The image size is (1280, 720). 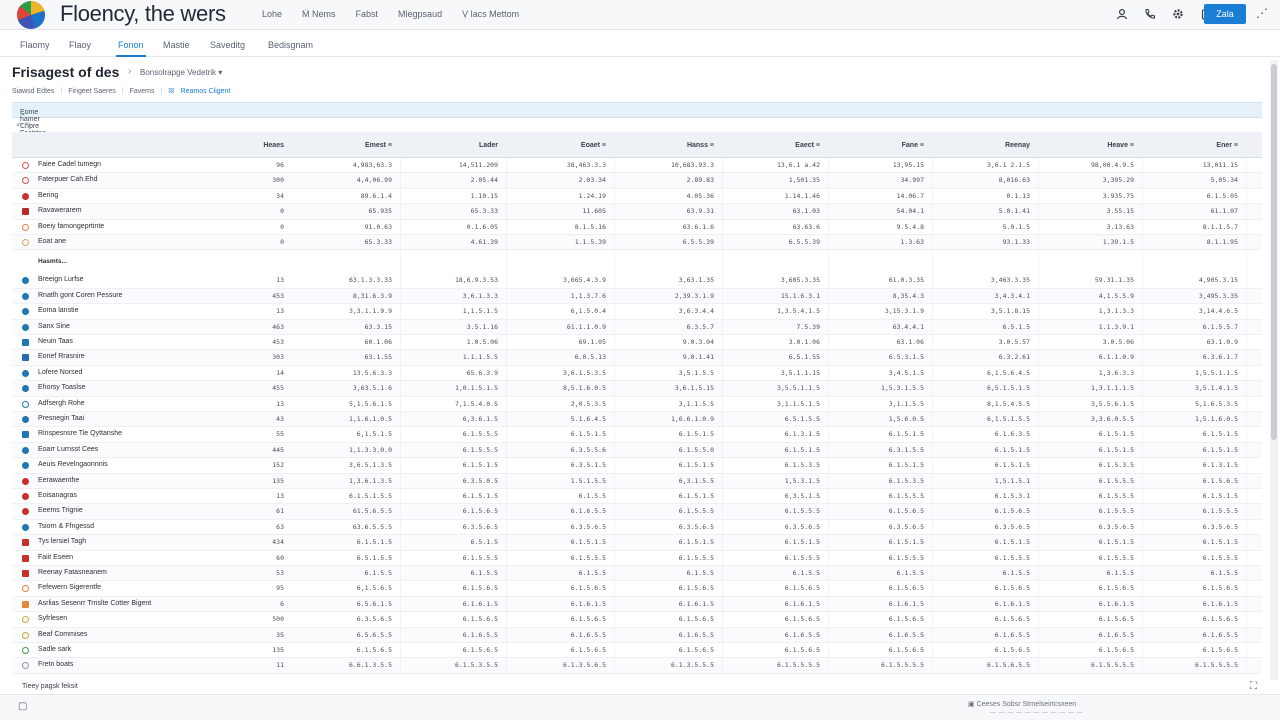 I want to click on row-name: Bering, so click(x=48, y=195).